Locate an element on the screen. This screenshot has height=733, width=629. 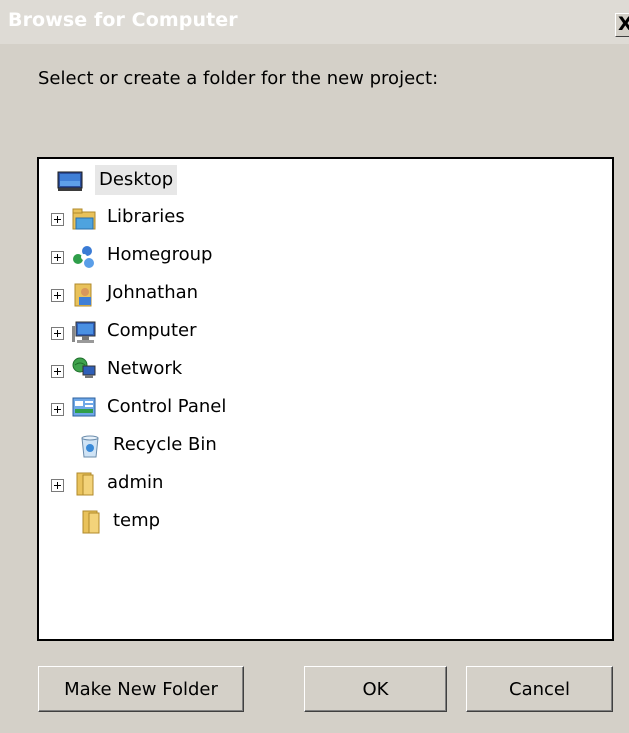
tree-item-label: Desktop is located at coordinates (136, 180).